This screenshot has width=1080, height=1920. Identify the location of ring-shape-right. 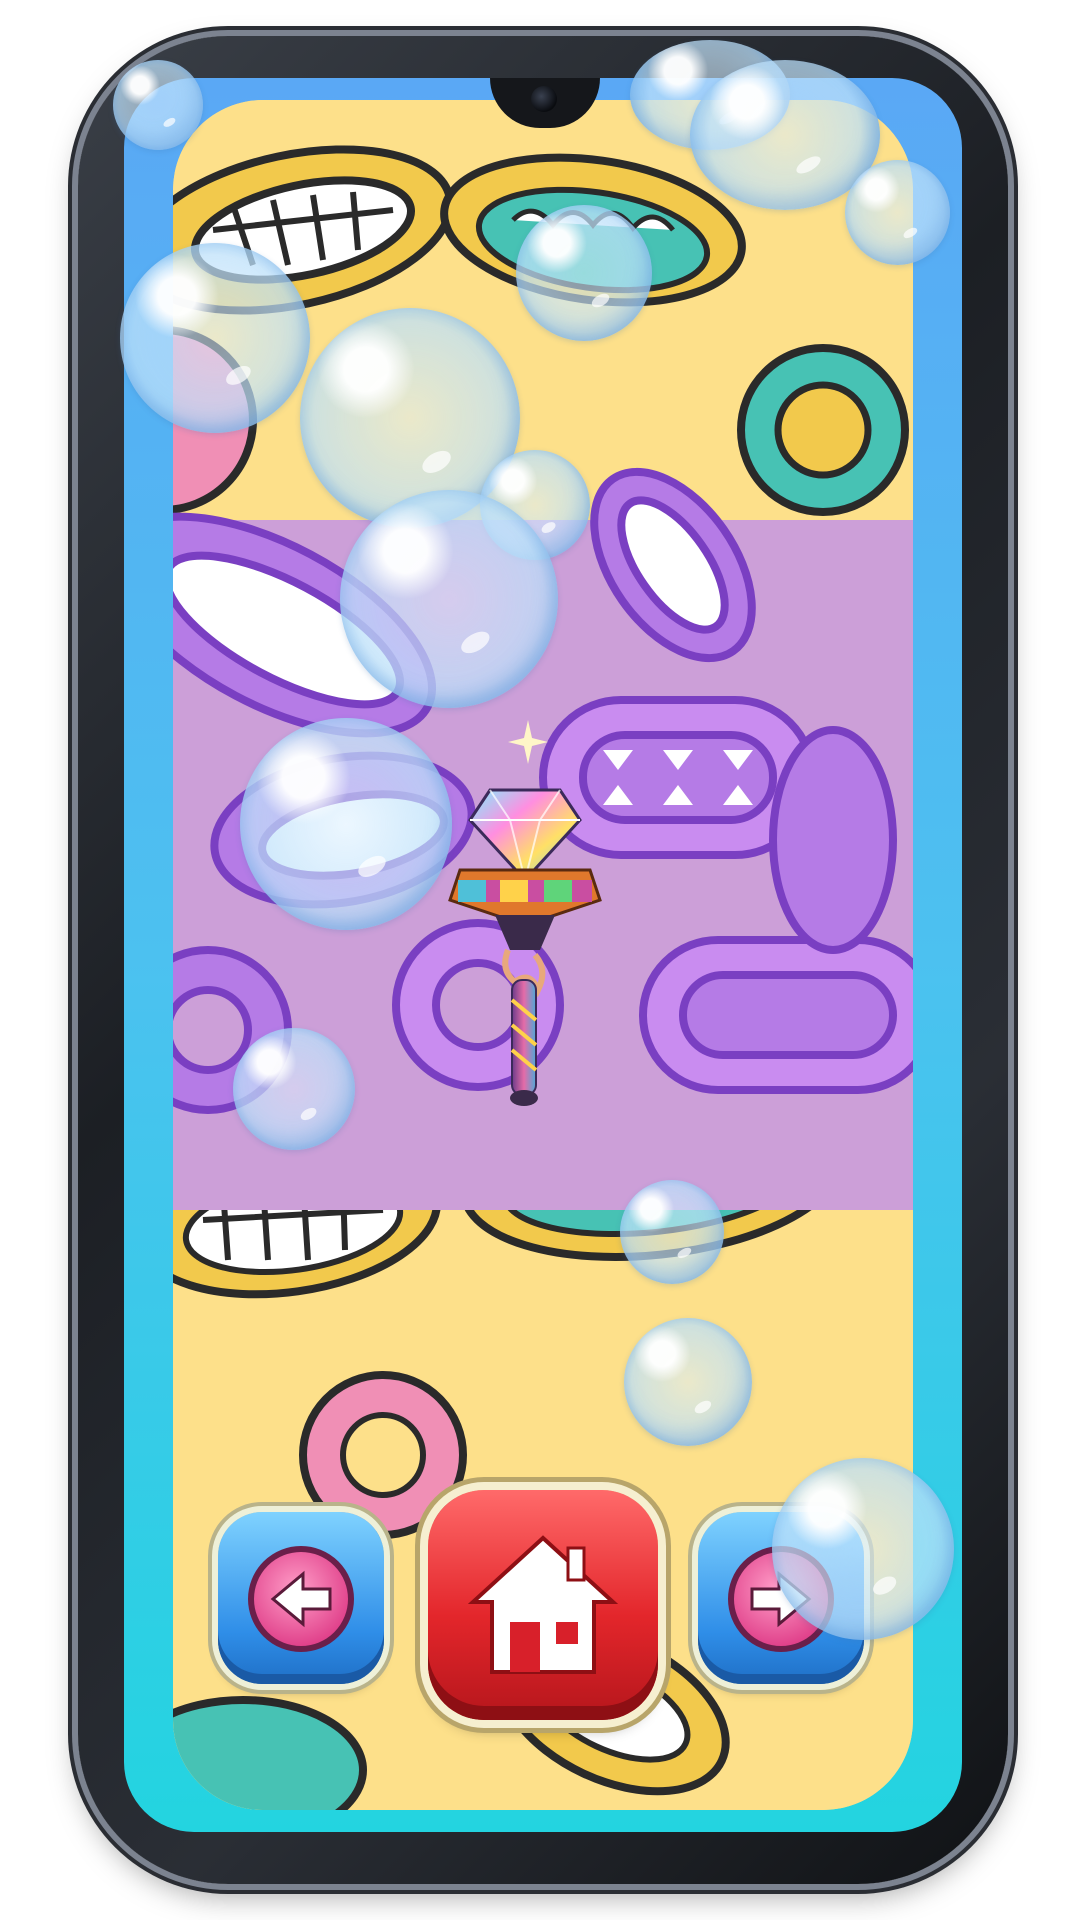
(823, 430).